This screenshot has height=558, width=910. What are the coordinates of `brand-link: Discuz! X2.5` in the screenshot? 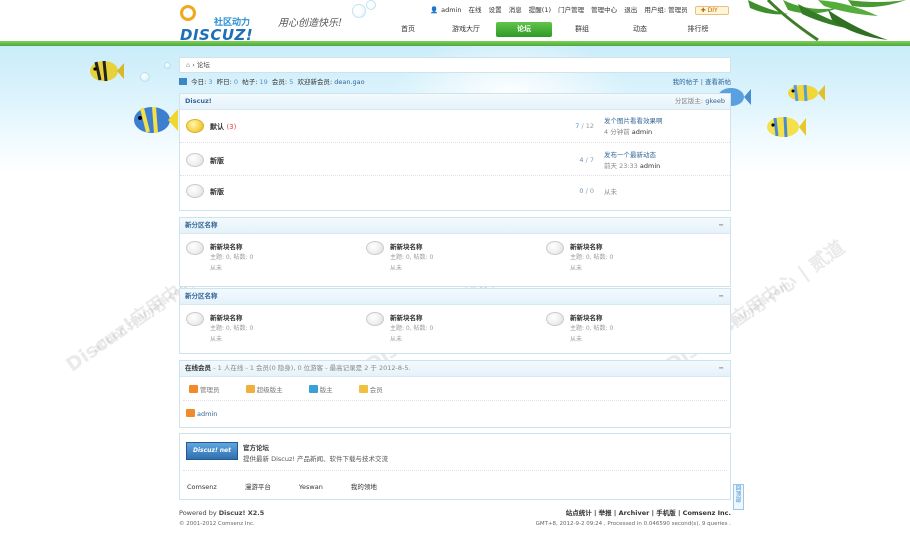 It's located at (242, 513).